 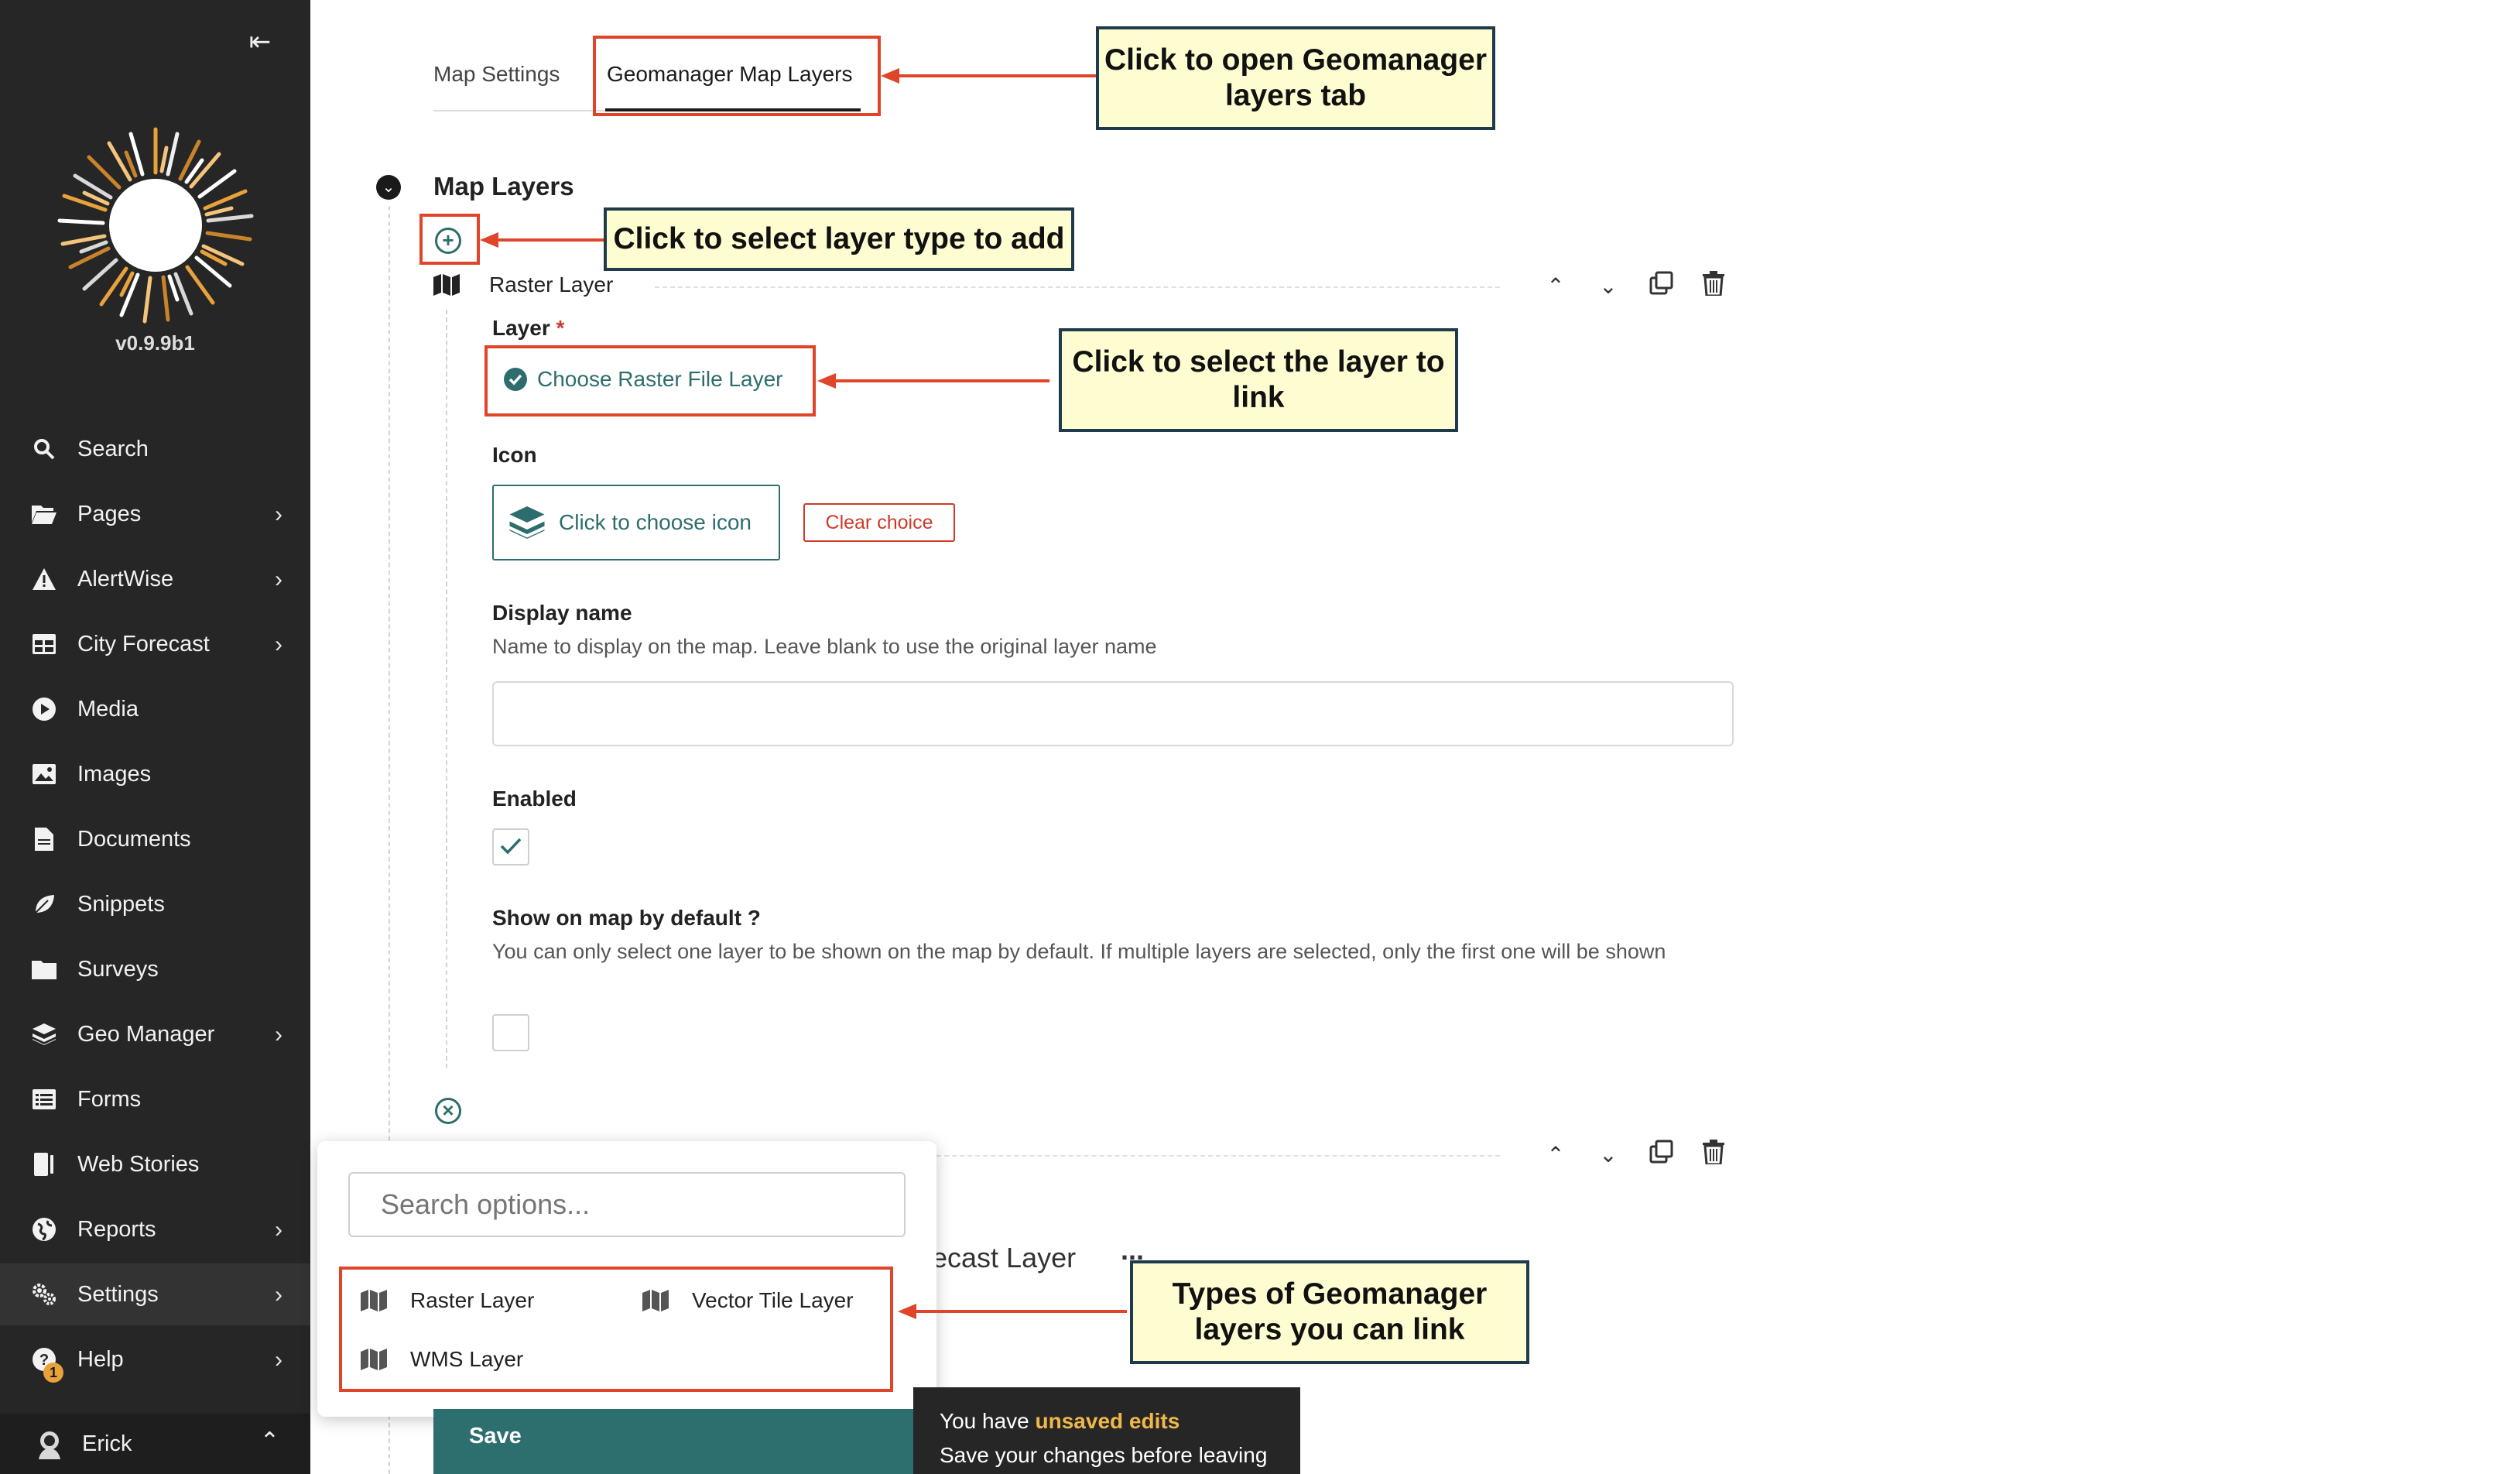 I want to click on block-title: Raster Layer, so click(x=552, y=285).